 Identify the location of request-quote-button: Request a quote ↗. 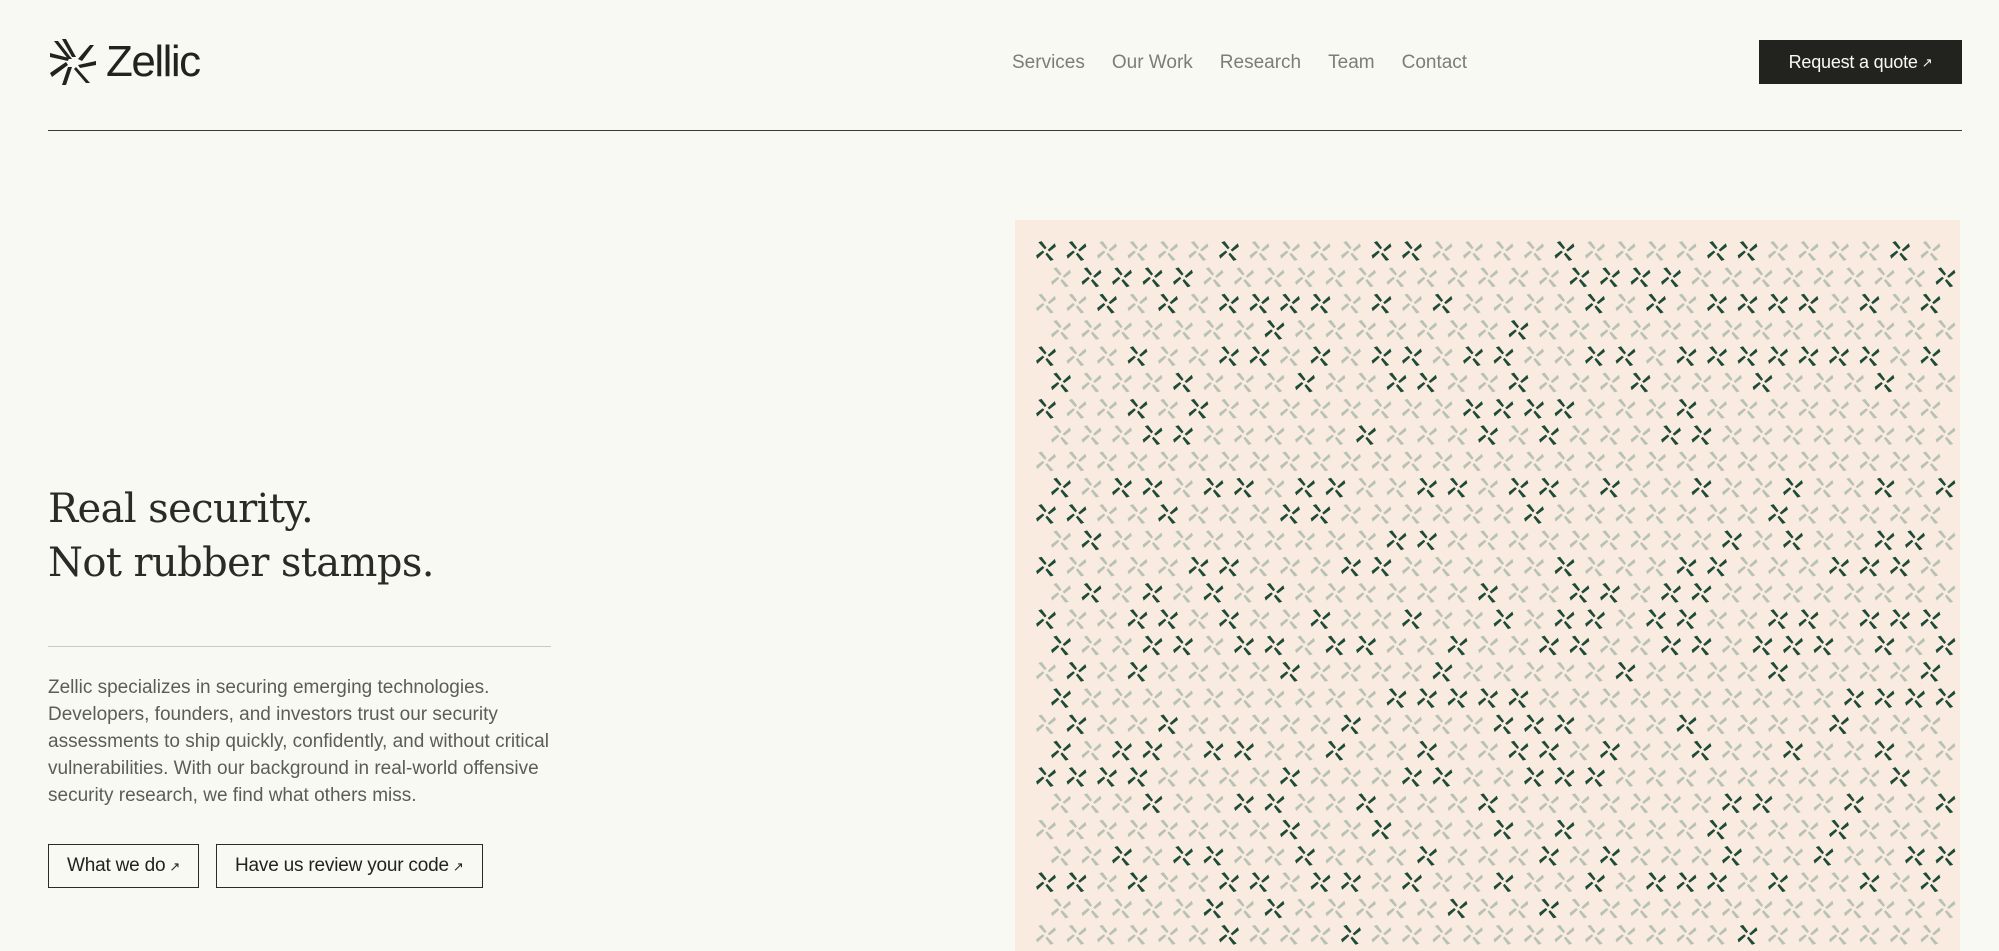
(1860, 62).